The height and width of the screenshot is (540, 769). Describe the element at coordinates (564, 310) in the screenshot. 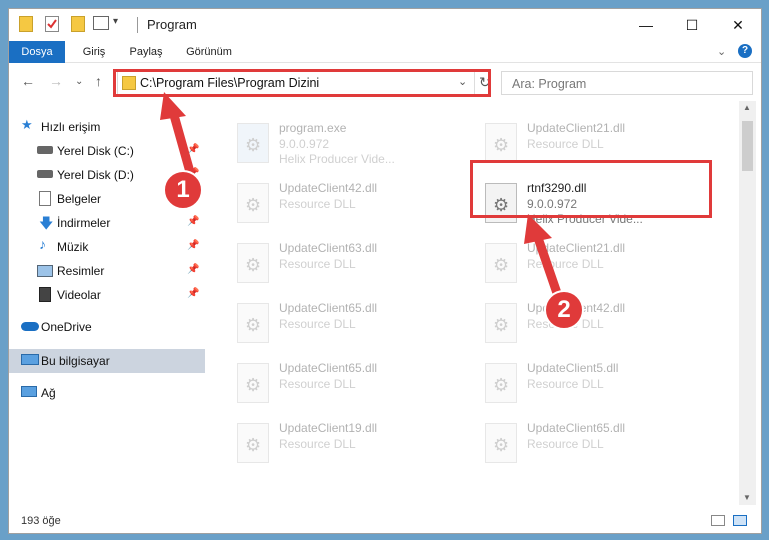

I see `step-2-badge: 2` at that location.